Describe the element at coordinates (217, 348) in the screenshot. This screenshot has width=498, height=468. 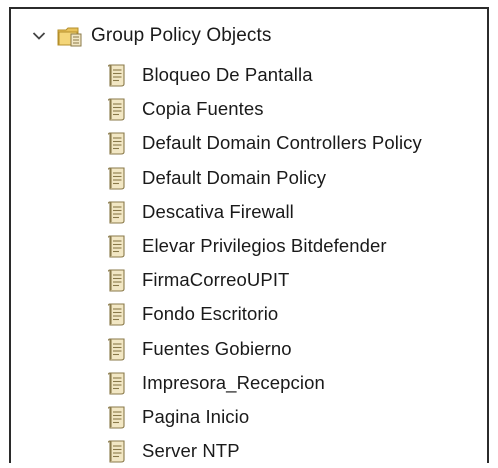
I see `tree-item-label: Fuentes Gobierno` at that location.